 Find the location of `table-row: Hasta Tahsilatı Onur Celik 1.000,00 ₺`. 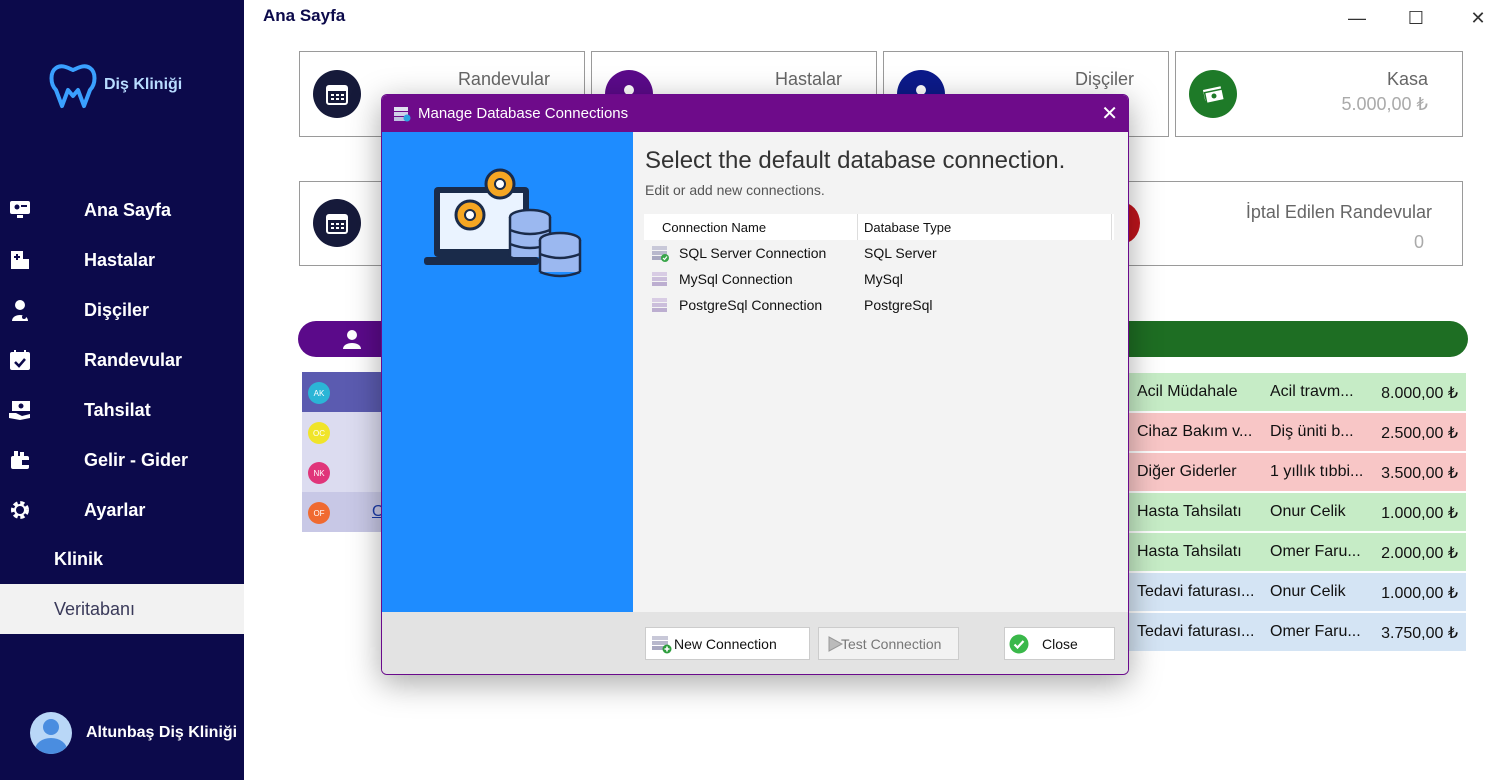

table-row: Hasta Tahsilatı Onur Celik 1.000,00 ₺ is located at coordinates (1297, 512).